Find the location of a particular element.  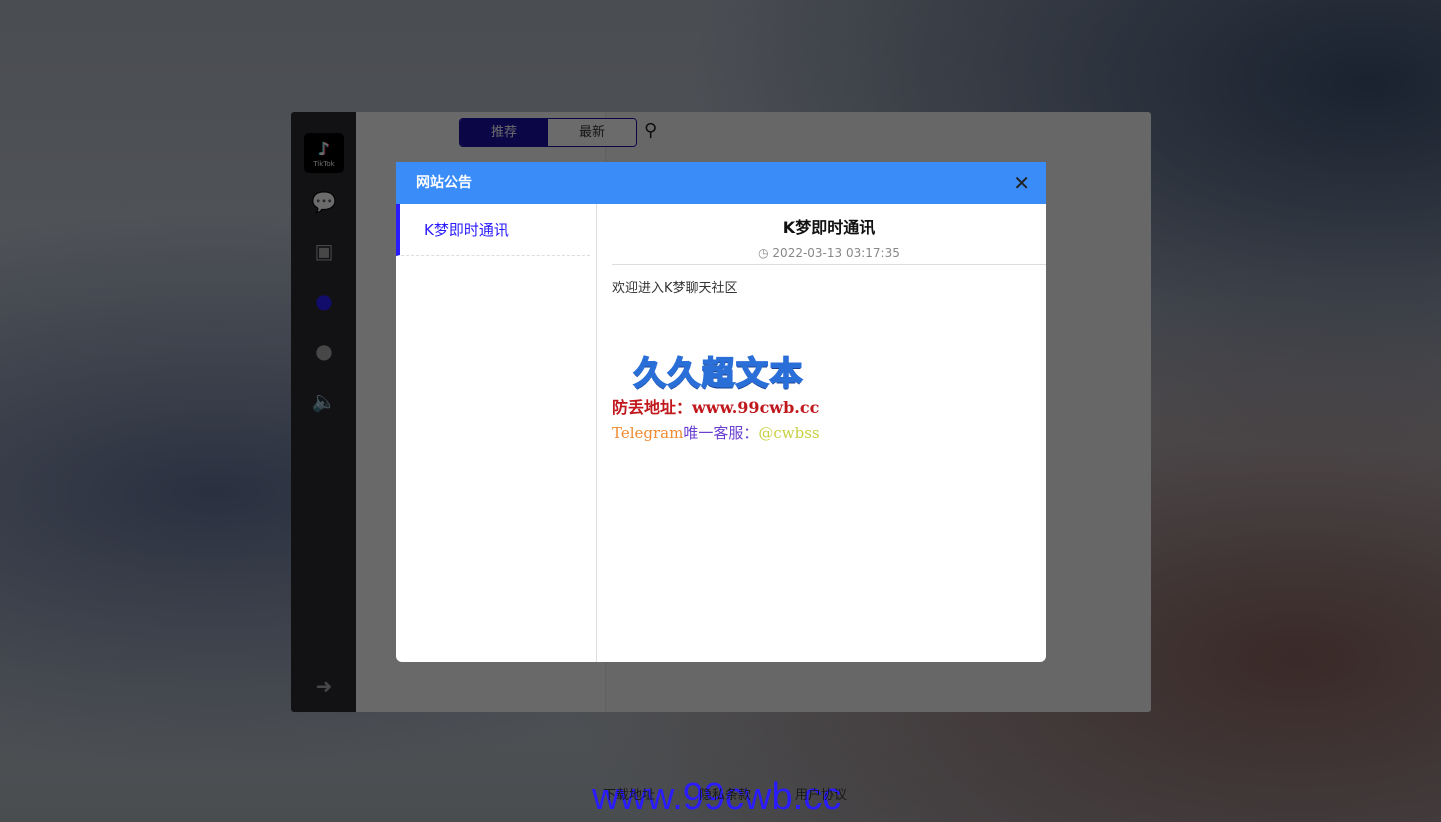

announcement-list: K梦即时通讯 is located at coordinates (496, 433).